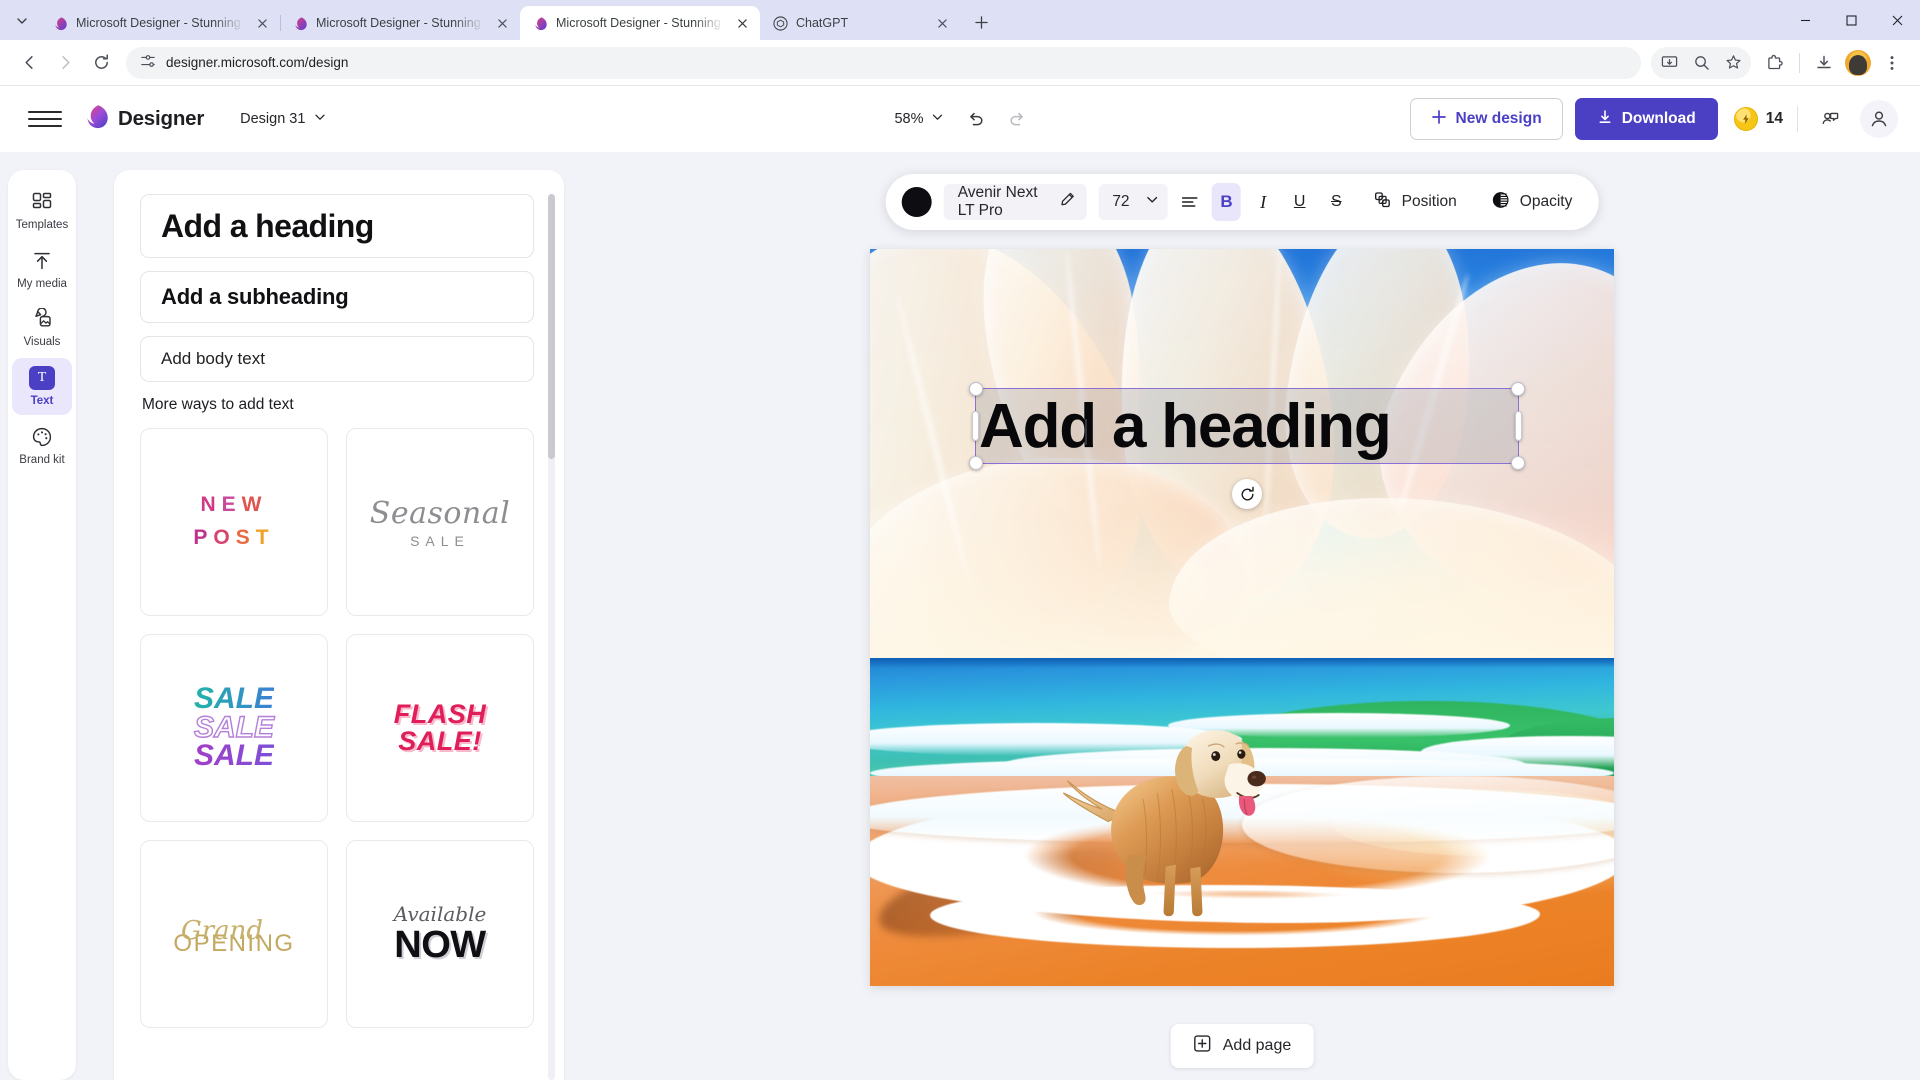 The width and height of the screenshot is (1920, 1080). Describe the element at coordinates (161, 118) in the screenshot. I see `brand-name: Designer` at that location.